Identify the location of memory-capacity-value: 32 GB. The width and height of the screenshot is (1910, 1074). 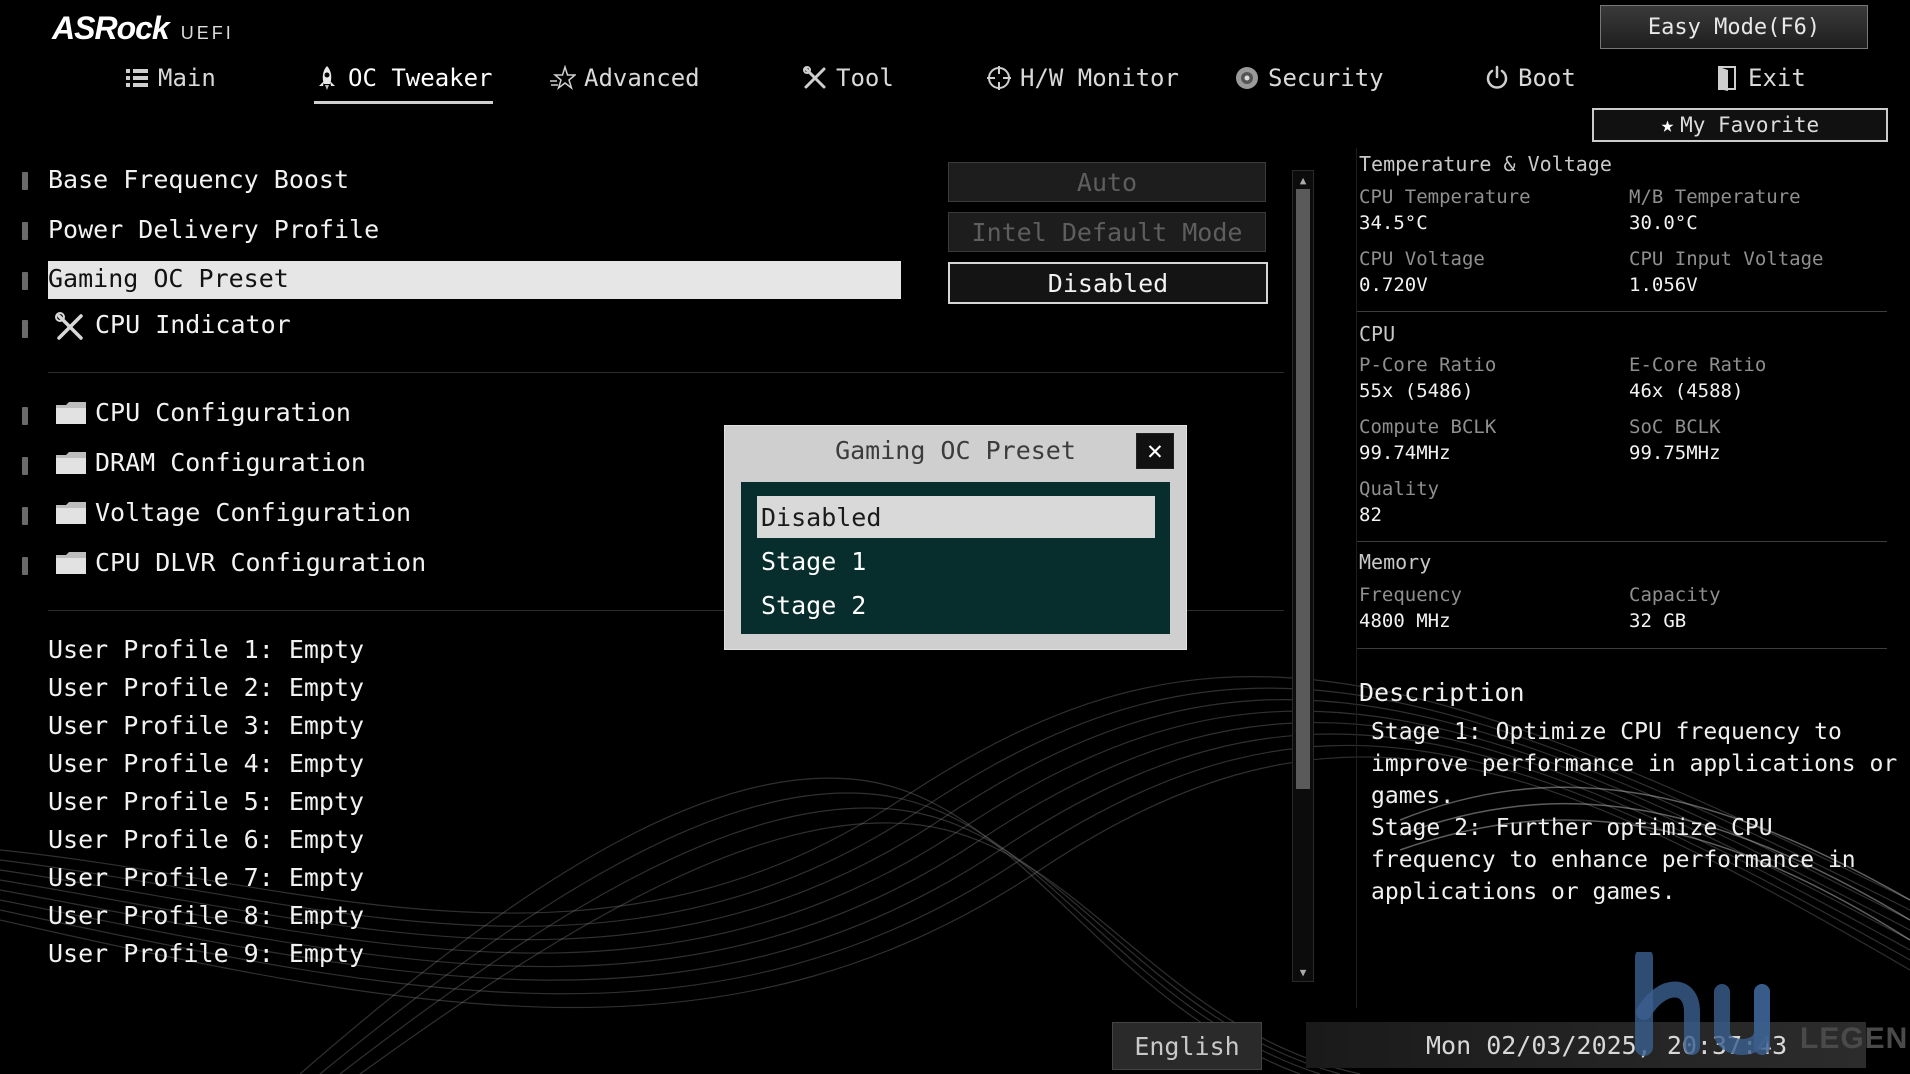
(1658, 621).